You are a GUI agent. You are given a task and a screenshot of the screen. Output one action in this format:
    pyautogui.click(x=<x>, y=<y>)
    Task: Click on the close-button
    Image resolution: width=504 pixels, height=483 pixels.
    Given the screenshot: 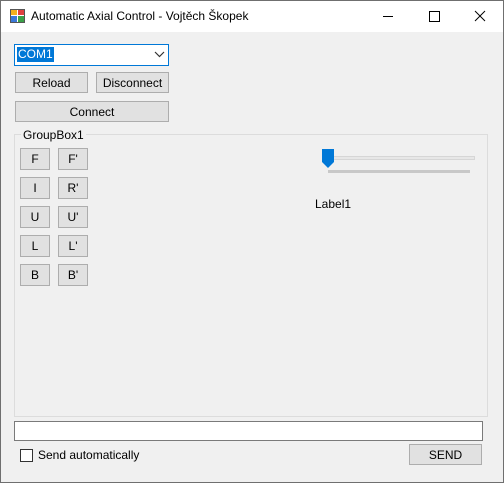 What is the action you would take?
    pyautogui.click(x=480, y=16)
    